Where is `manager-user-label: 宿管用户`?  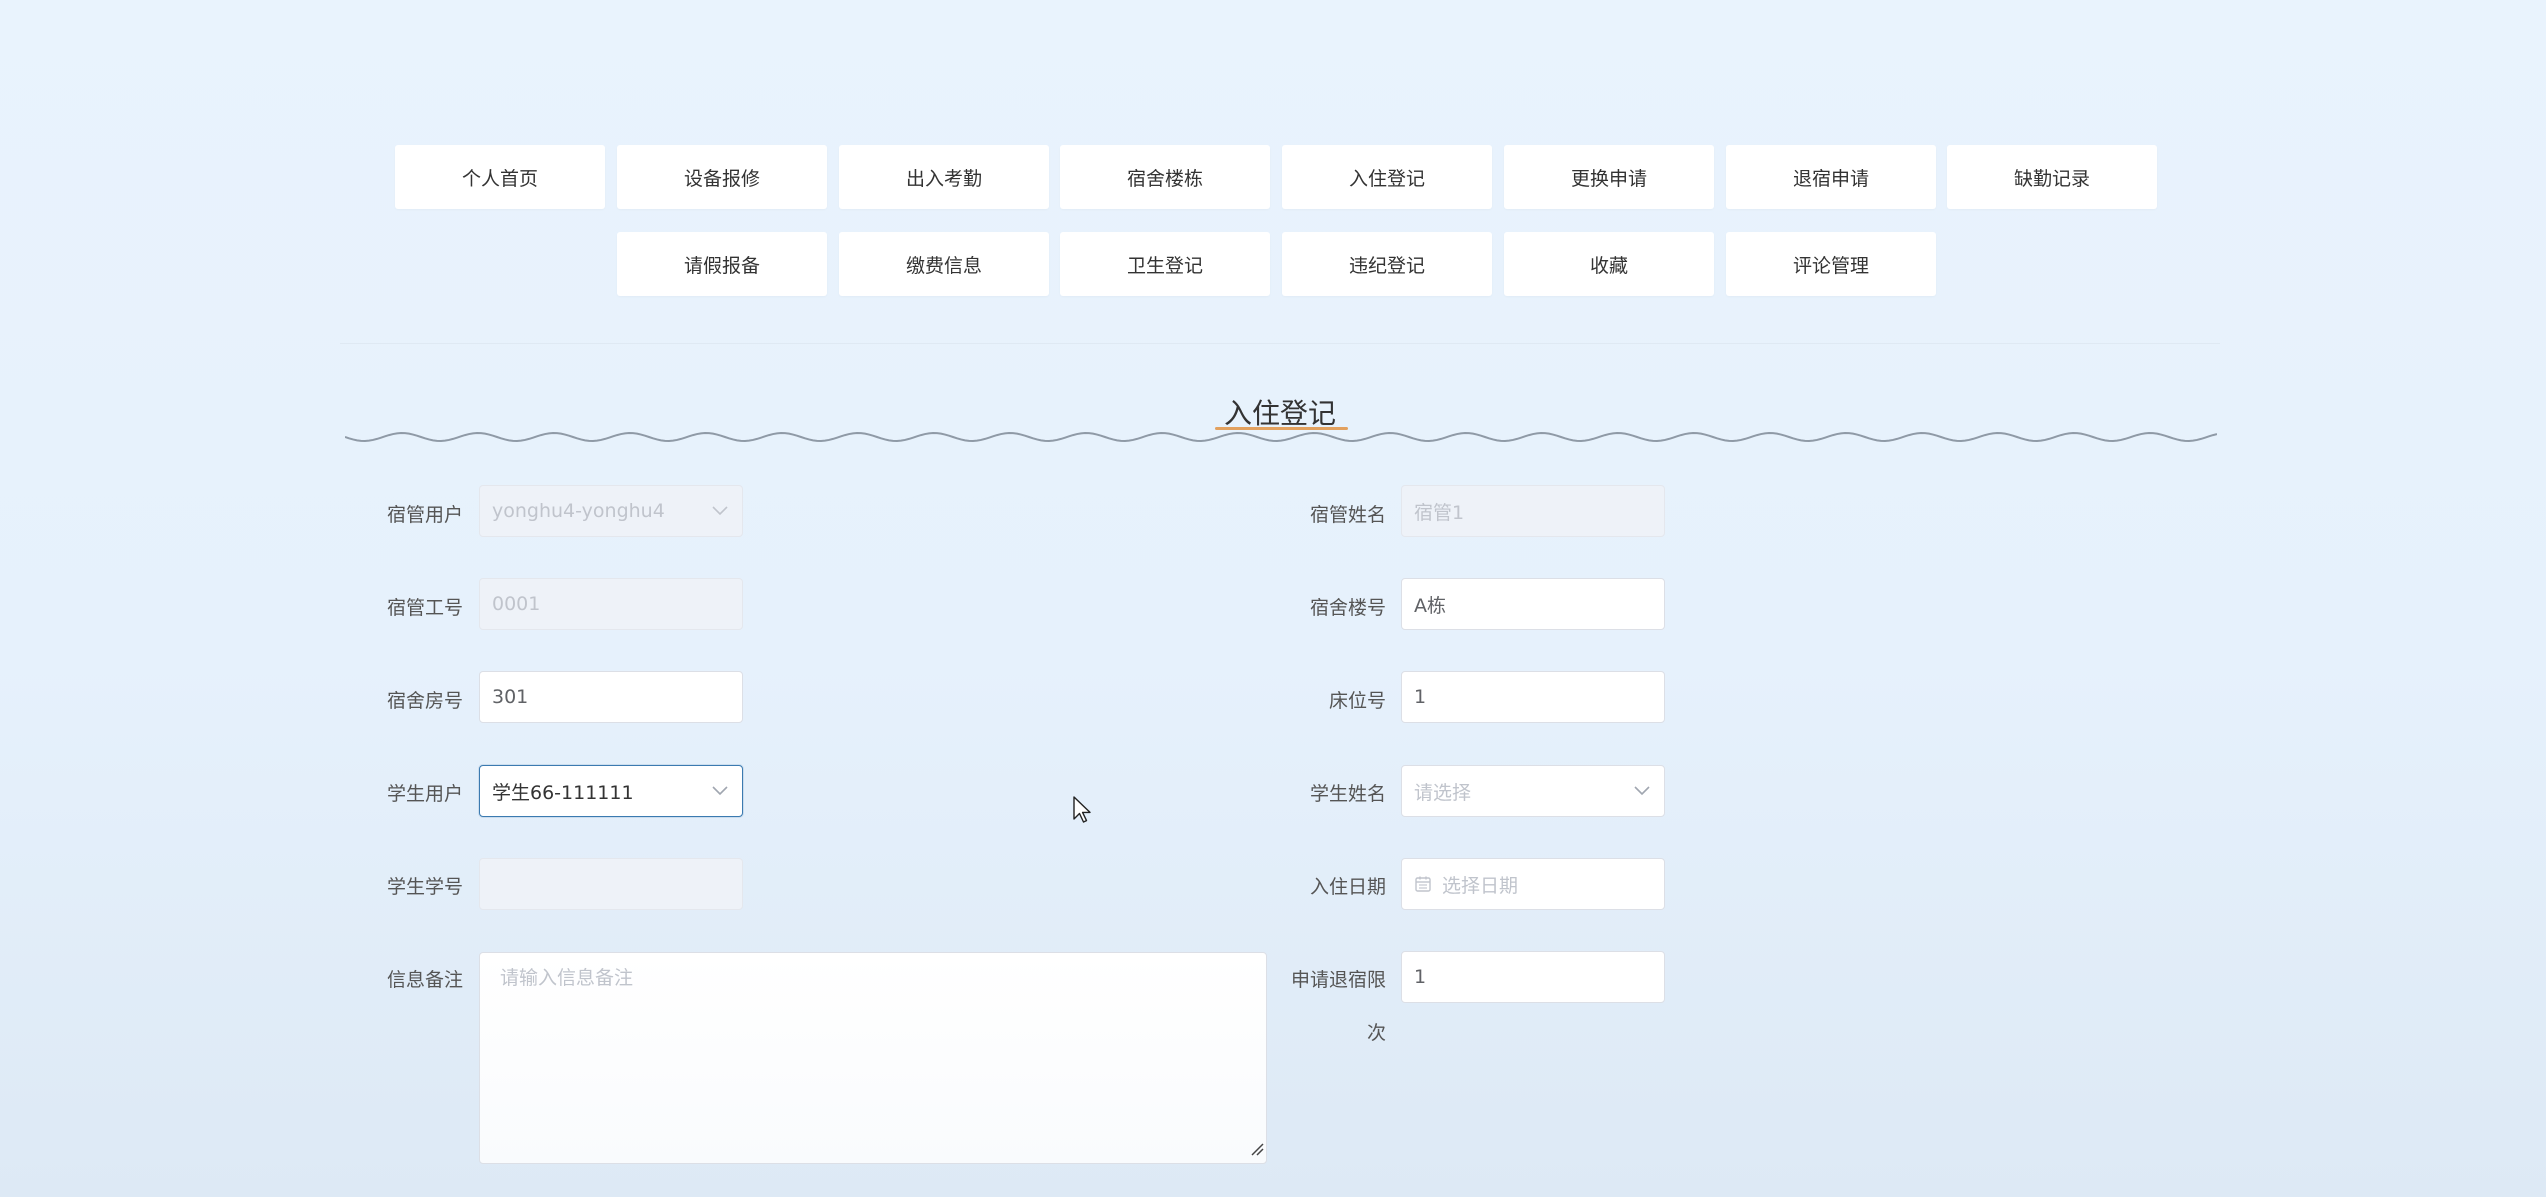 manager-user-label: 宿管用户 is located at coordinates (424, 515).